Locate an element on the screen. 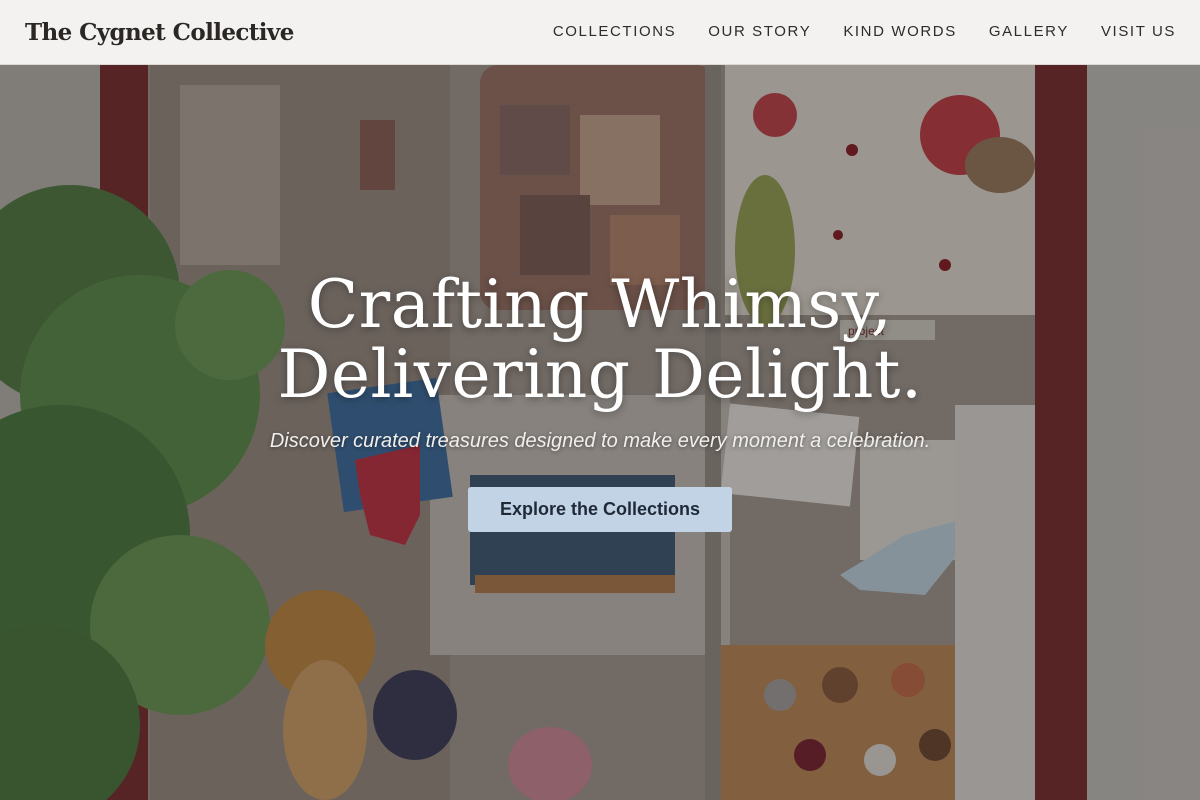 Image resolution: width=1200 pixels, height=800 pixels. nav-link-gallery: GALLERY is located at coordinates (1029, 31).